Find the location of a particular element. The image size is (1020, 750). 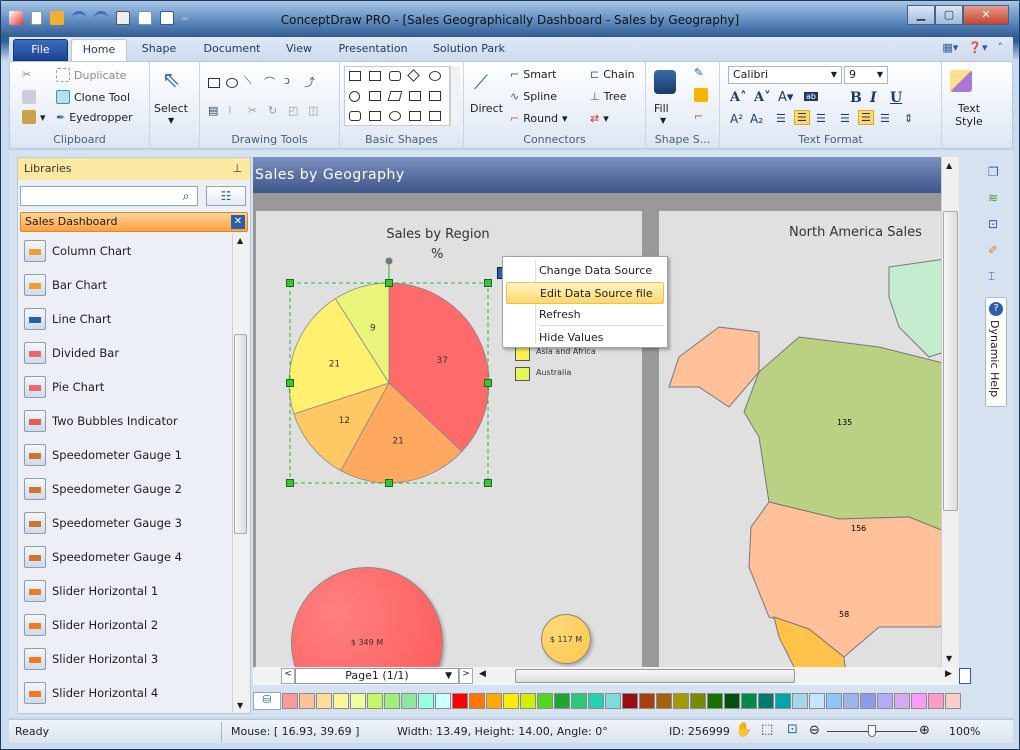

fit-page-icon is located at coordinates (965, 676).